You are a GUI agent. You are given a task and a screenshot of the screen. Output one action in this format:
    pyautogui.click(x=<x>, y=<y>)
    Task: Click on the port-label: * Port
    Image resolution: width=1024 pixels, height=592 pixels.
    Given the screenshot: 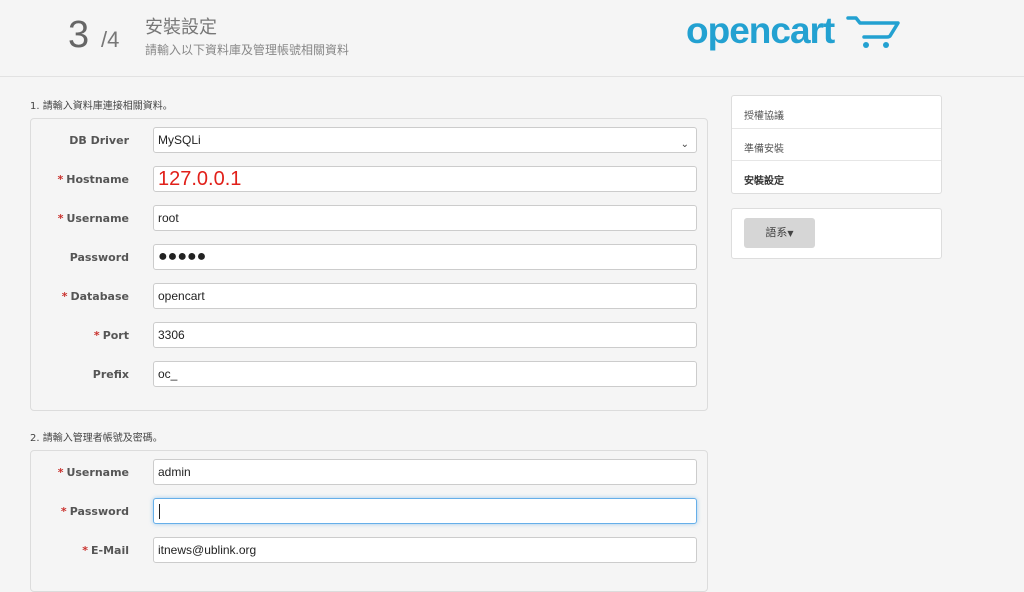 What is the action you would take?
    pyautogui.click(x=111, y=335)
    